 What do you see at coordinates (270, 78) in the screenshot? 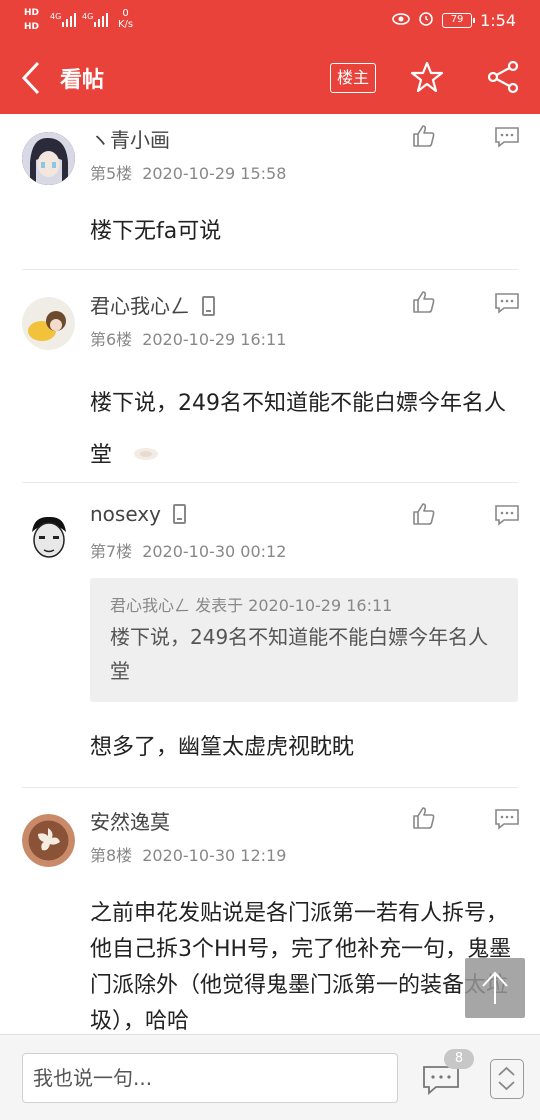
I see `nav-bar: 看帖 楼主` at bounding box center [270, 78].